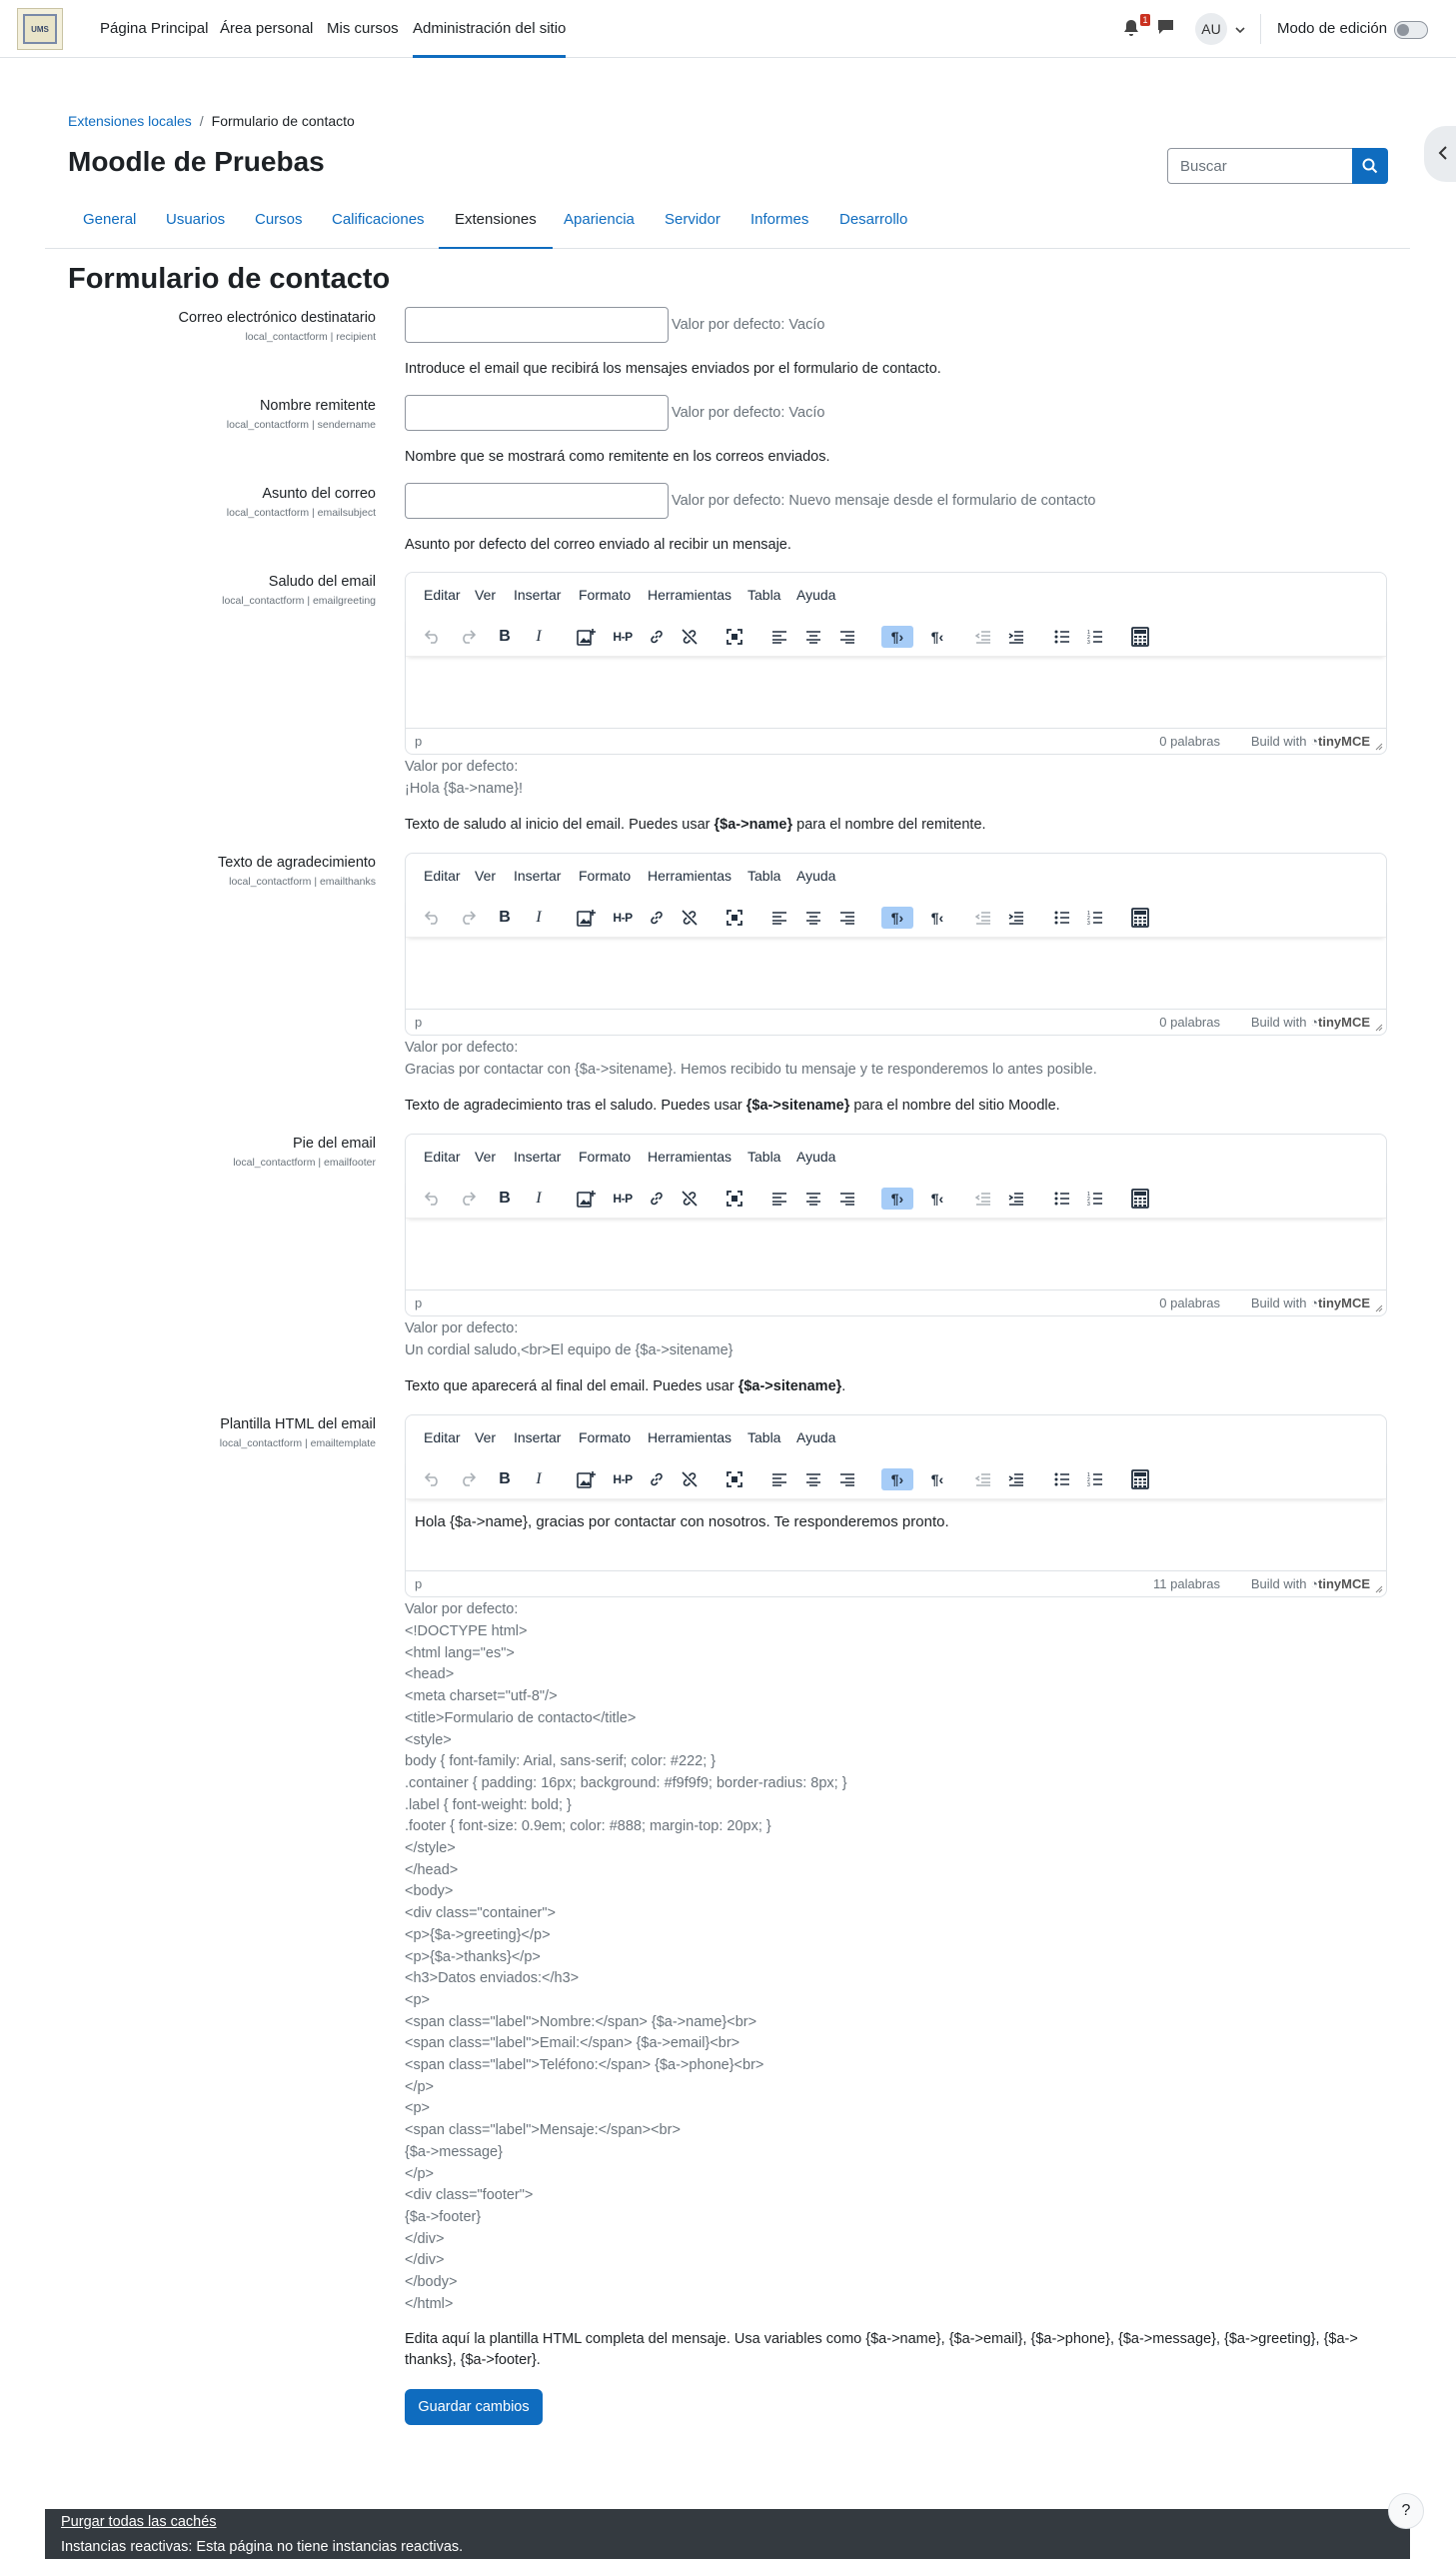  I want to click on search-button, so click(1370, 166).